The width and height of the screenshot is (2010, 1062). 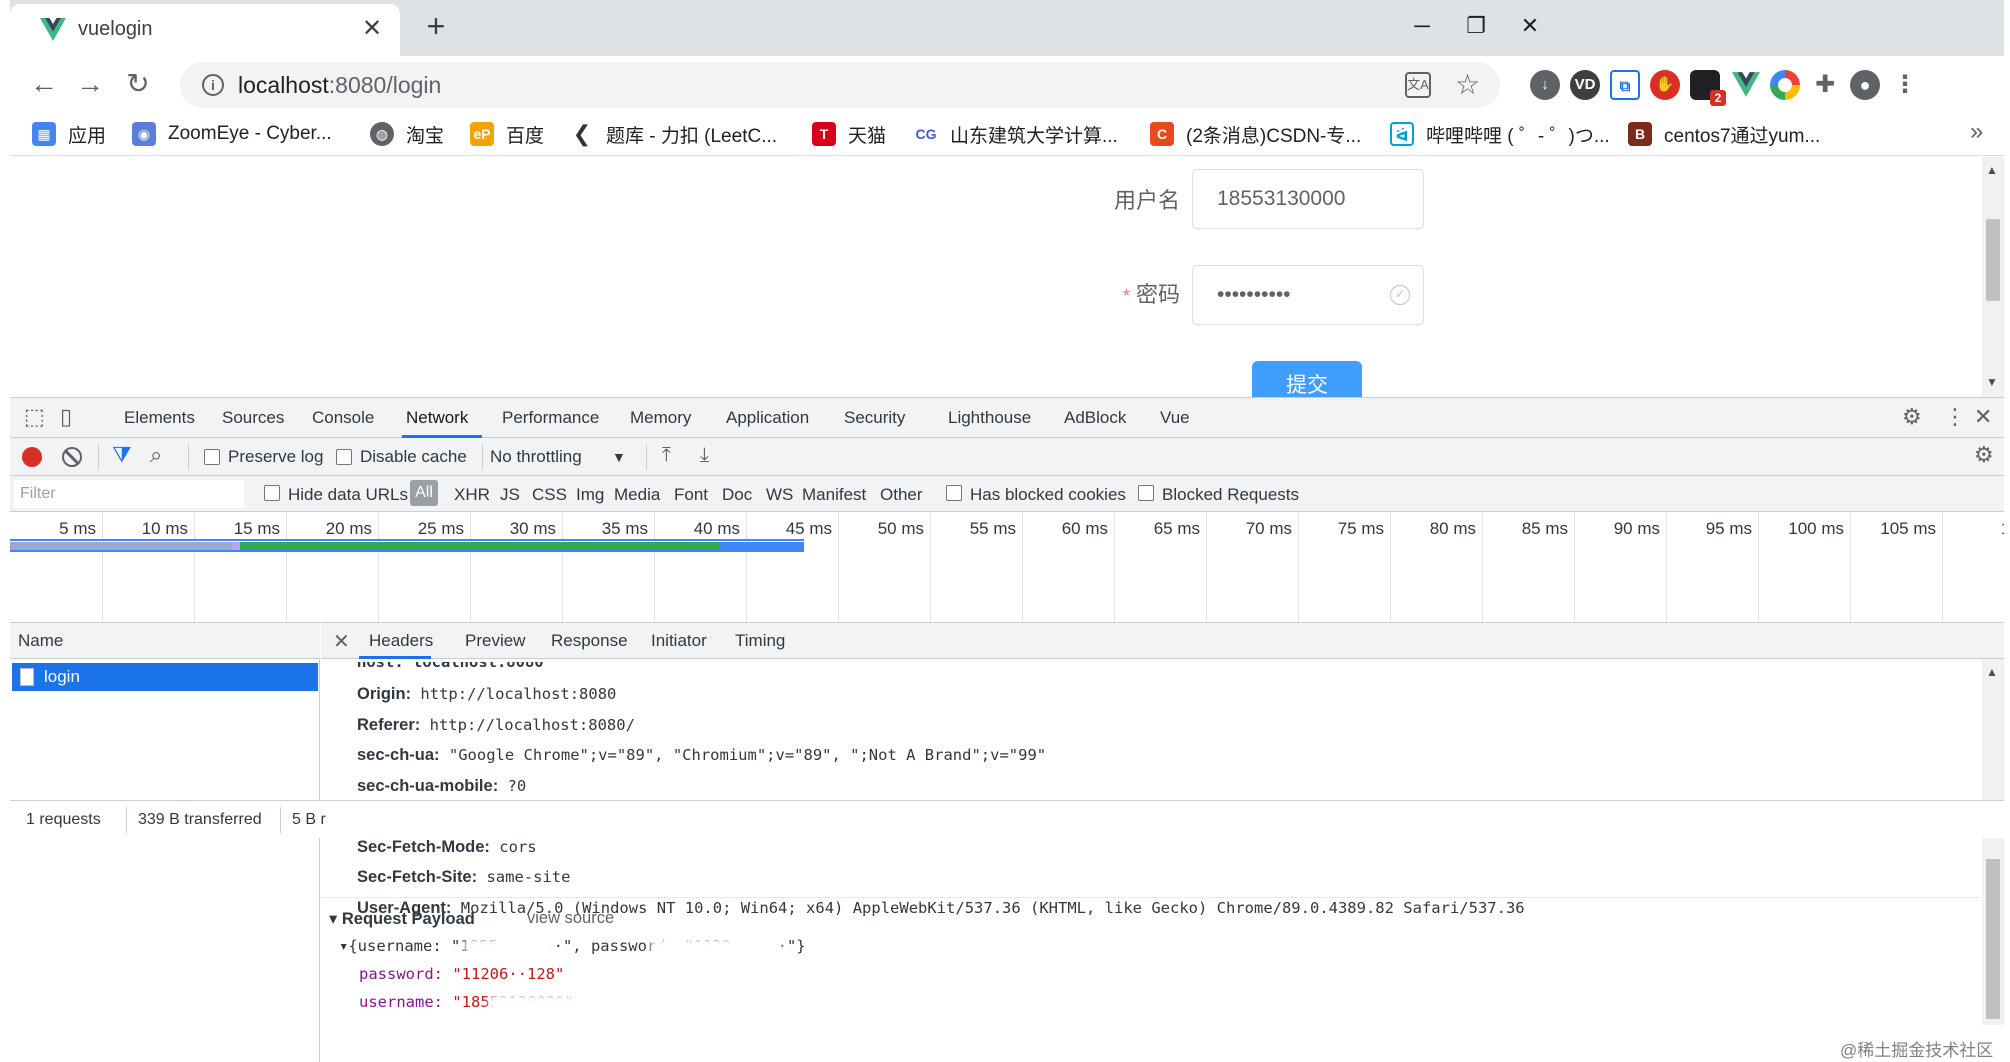 What do you see at coordinates (1993, 939) in the screenshot?
I see `detail-scrollbar-thumb` at bounding box center [1993, 939].